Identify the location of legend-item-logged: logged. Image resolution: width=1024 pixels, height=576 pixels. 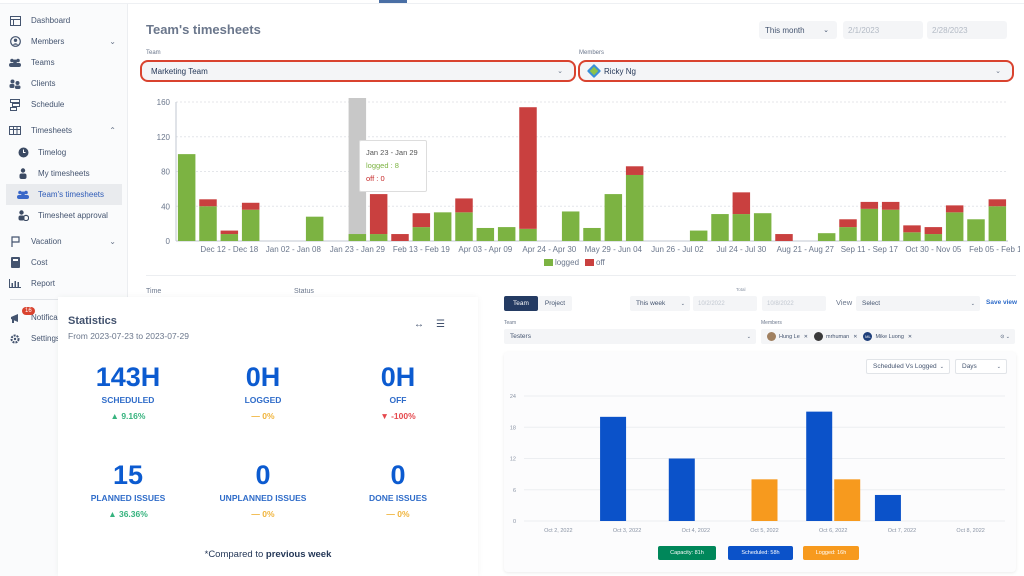
(561, 262).